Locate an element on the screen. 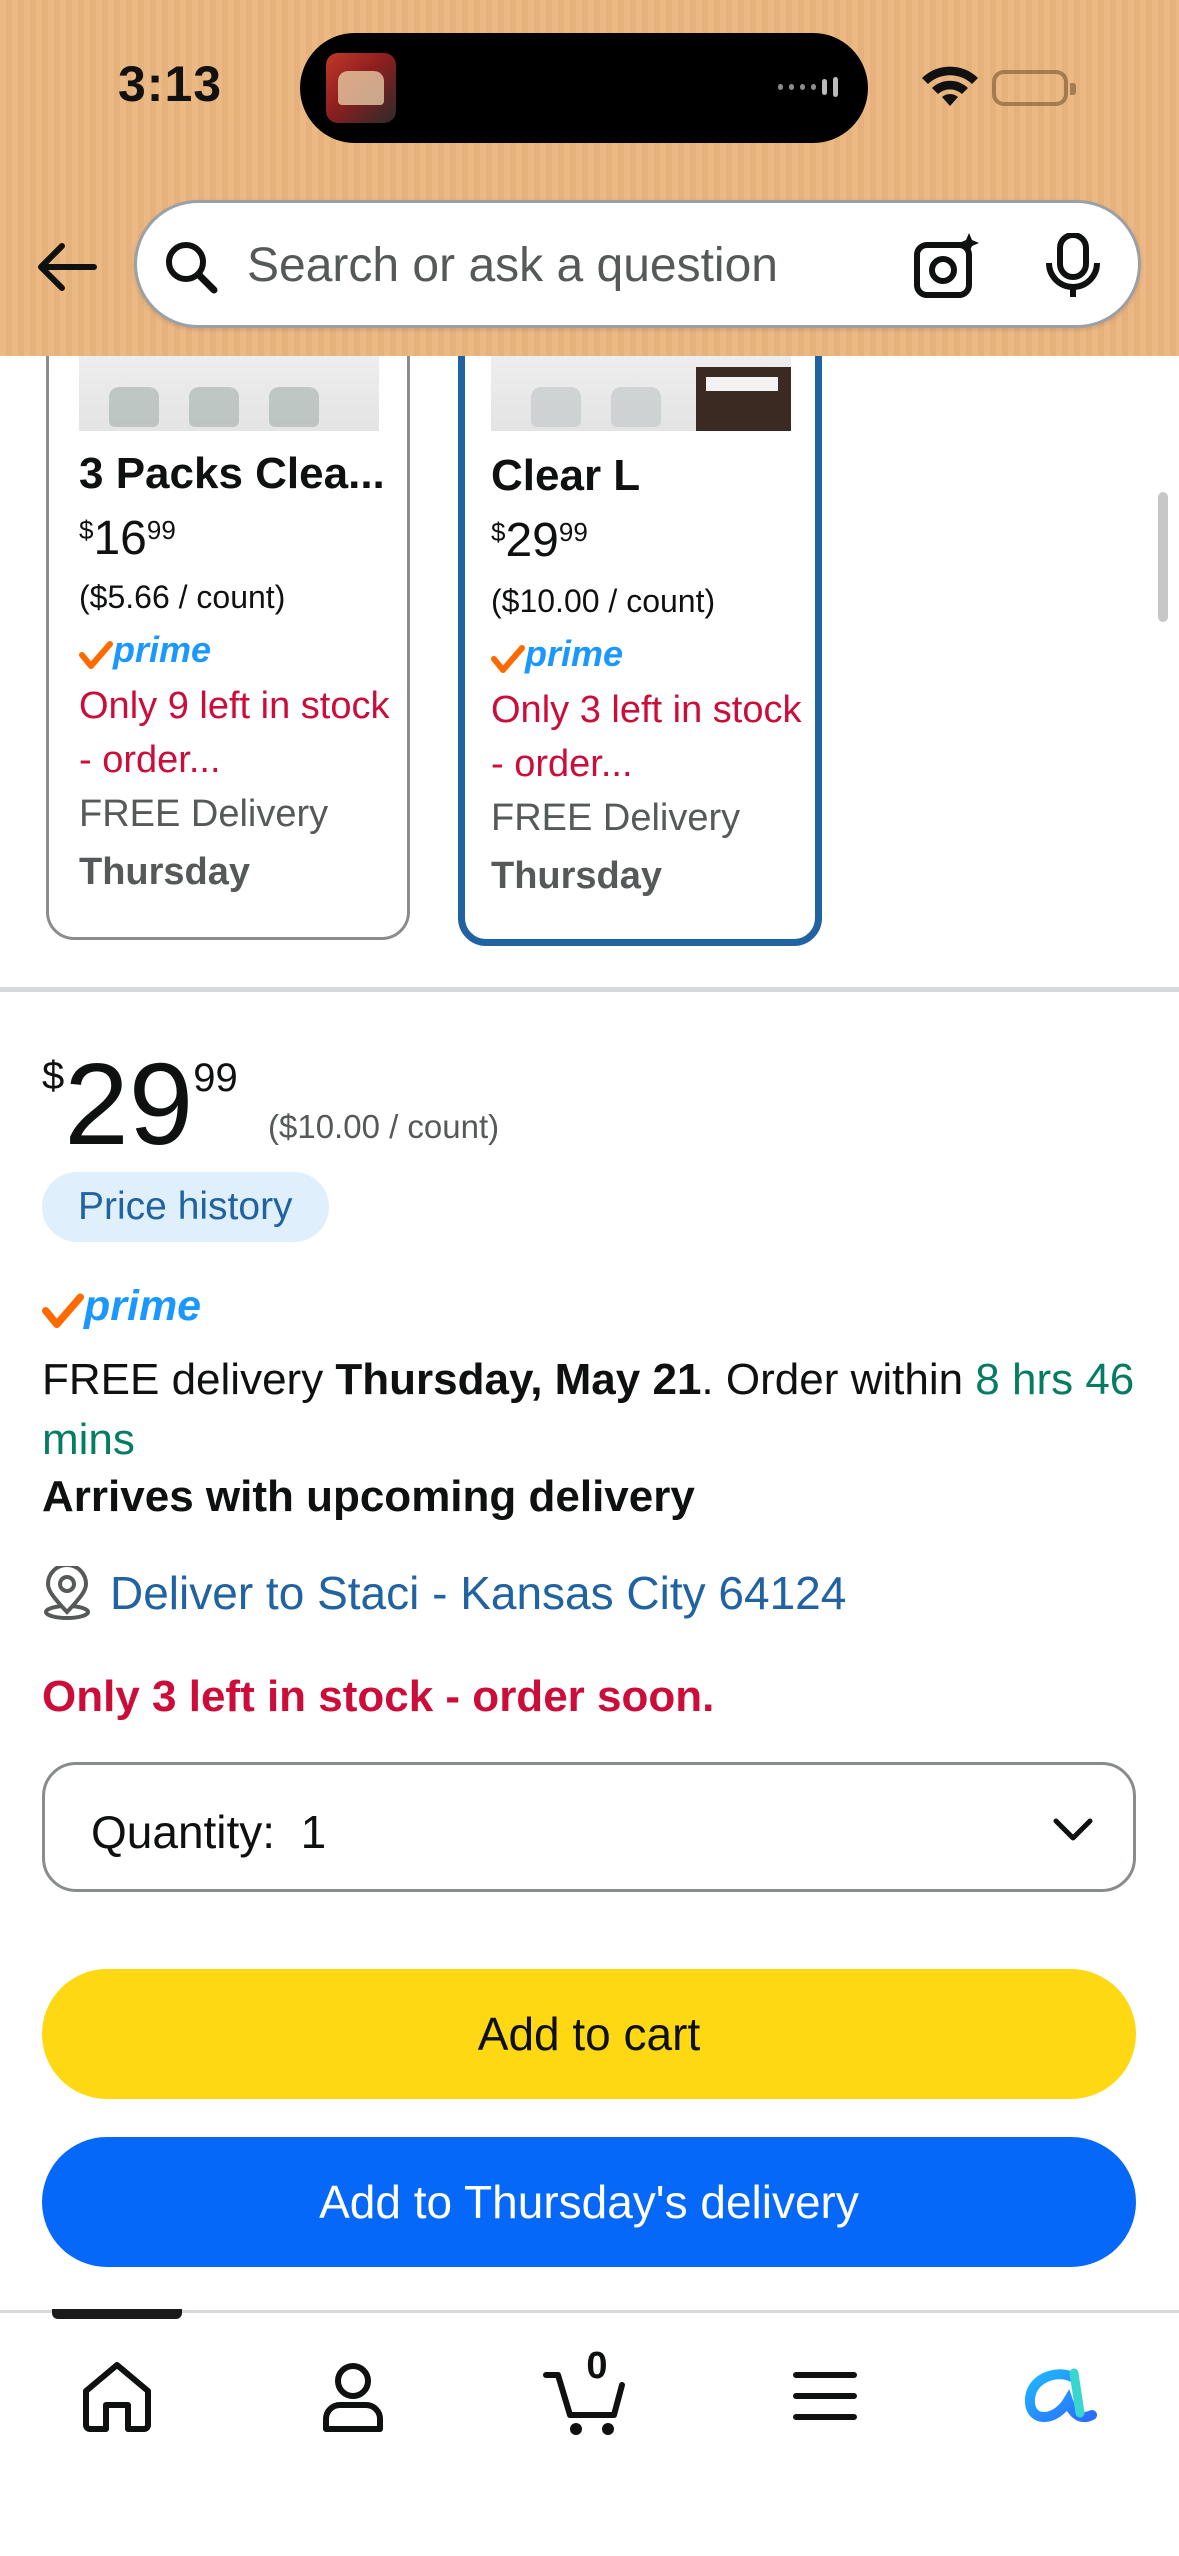 This screenshot has height=2556, width=1179. arrives-note: Arrives with upcoming delivery is located at coordinates (368, 1496).